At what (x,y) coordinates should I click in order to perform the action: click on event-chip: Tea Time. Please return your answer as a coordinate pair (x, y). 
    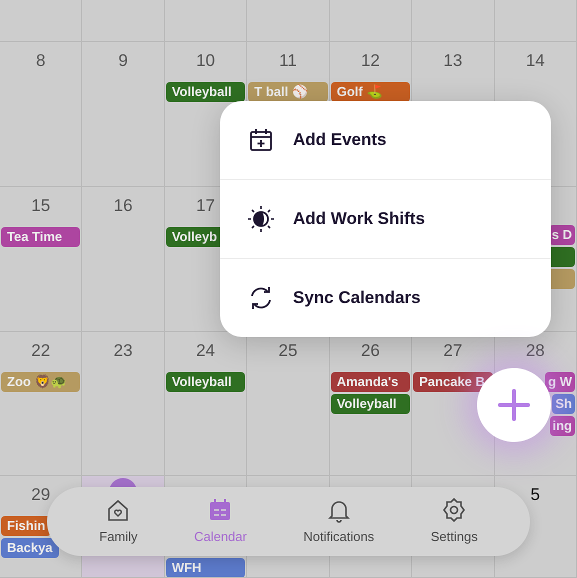
    Looking at the image, I should click on (40, 237).